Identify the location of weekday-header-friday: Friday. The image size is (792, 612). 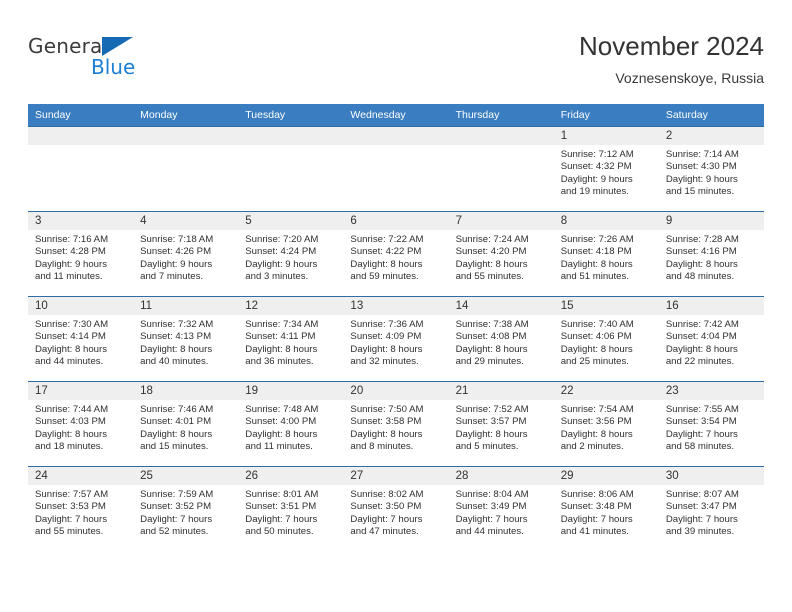
(606, 115).